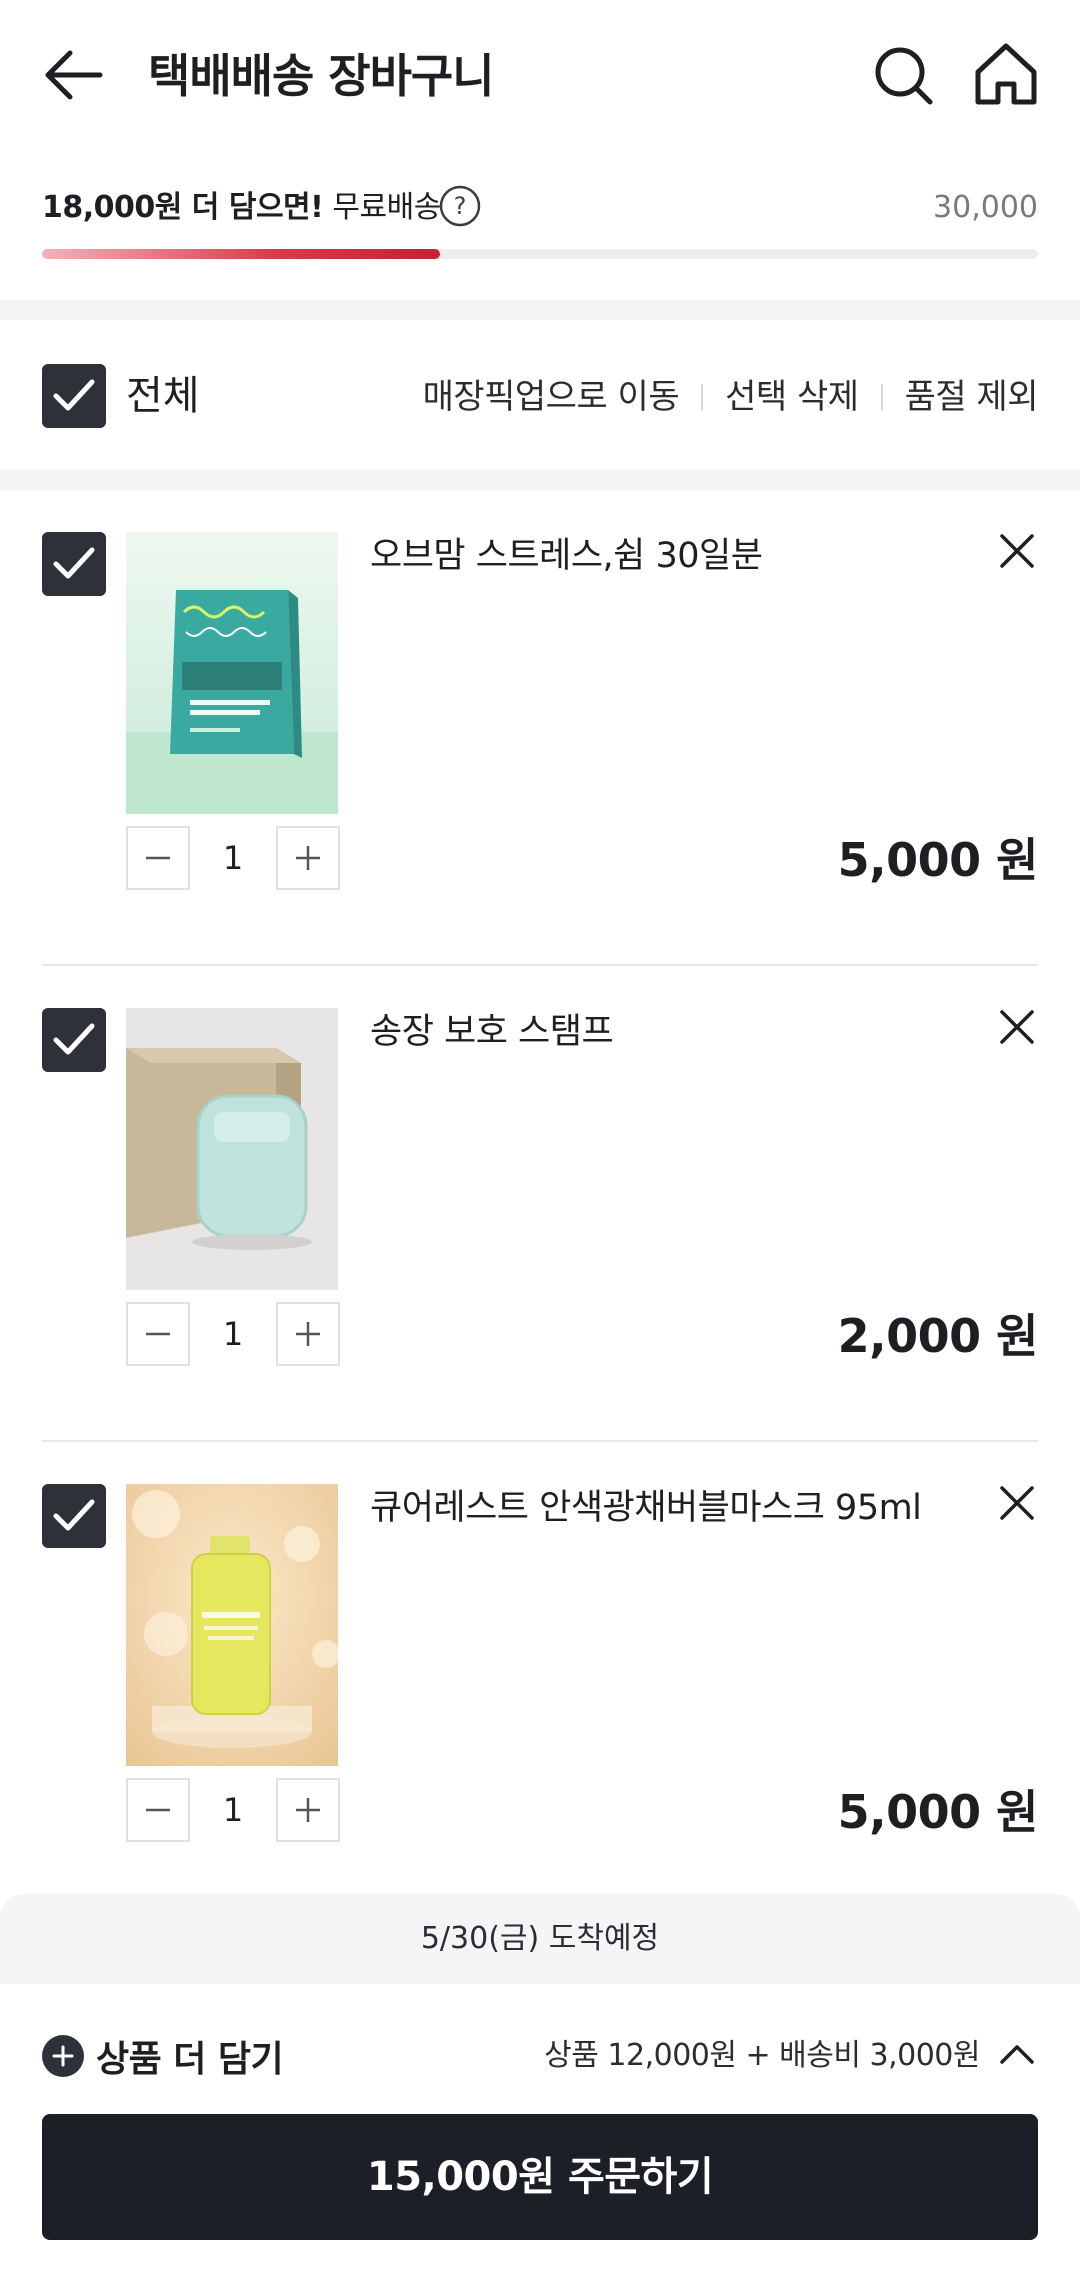 The height and width of the screenshot is (2282, 1080). What do you see at coordinates (1006, 74) in the screenshot?
I see `home-icon` at bounding box center [1006, 74].